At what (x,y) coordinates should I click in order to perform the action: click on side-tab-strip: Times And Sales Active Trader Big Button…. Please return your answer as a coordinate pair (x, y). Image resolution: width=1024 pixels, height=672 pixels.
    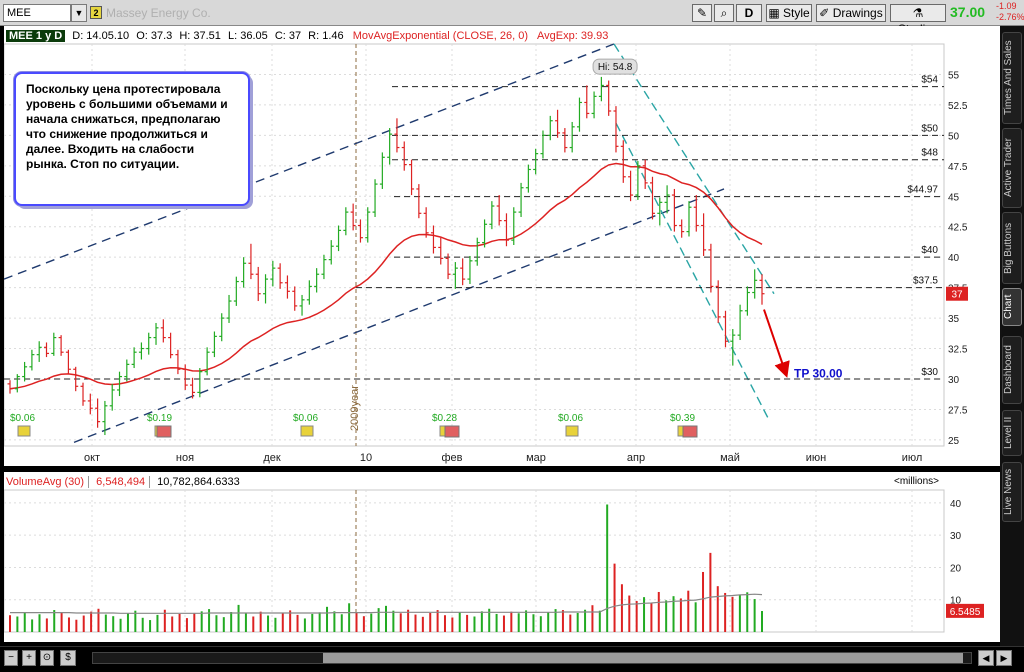
    Looking at the image, I should click on (1012, 336).